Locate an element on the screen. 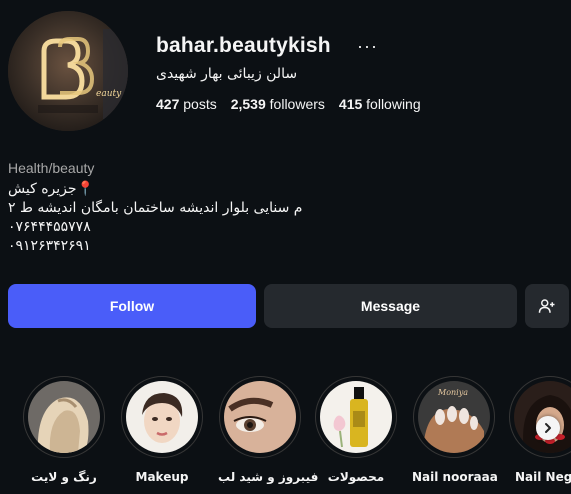 This screenshot has width=571, height=494. chevron-right-icon is located at coordinates (548, 428).